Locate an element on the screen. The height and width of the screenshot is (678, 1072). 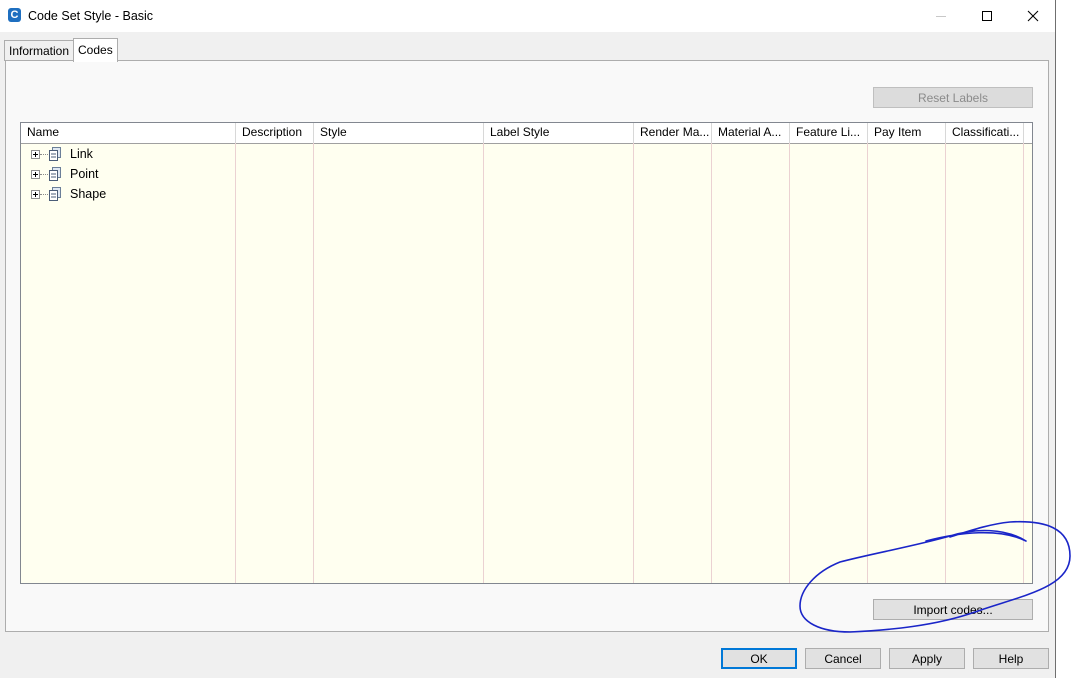
column-header-name: Name is located at coordinates (128, 133).